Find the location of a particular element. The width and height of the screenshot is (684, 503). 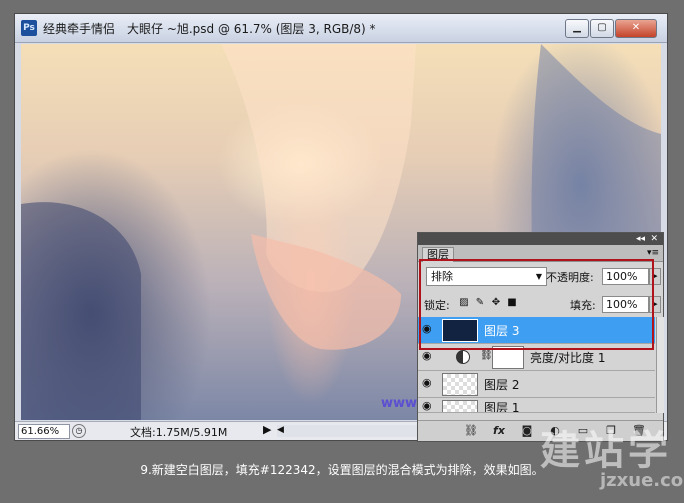

scroll-left-icon: ◀ is located at coordinates (280, 430).